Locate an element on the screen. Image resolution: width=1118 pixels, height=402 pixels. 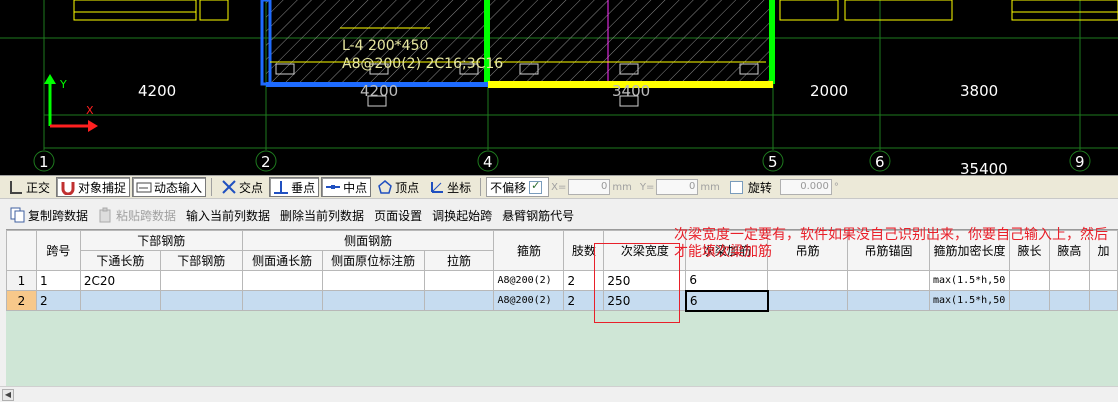
col-header-tie-bar: 拉筋 is located at coordinates (459, 260).